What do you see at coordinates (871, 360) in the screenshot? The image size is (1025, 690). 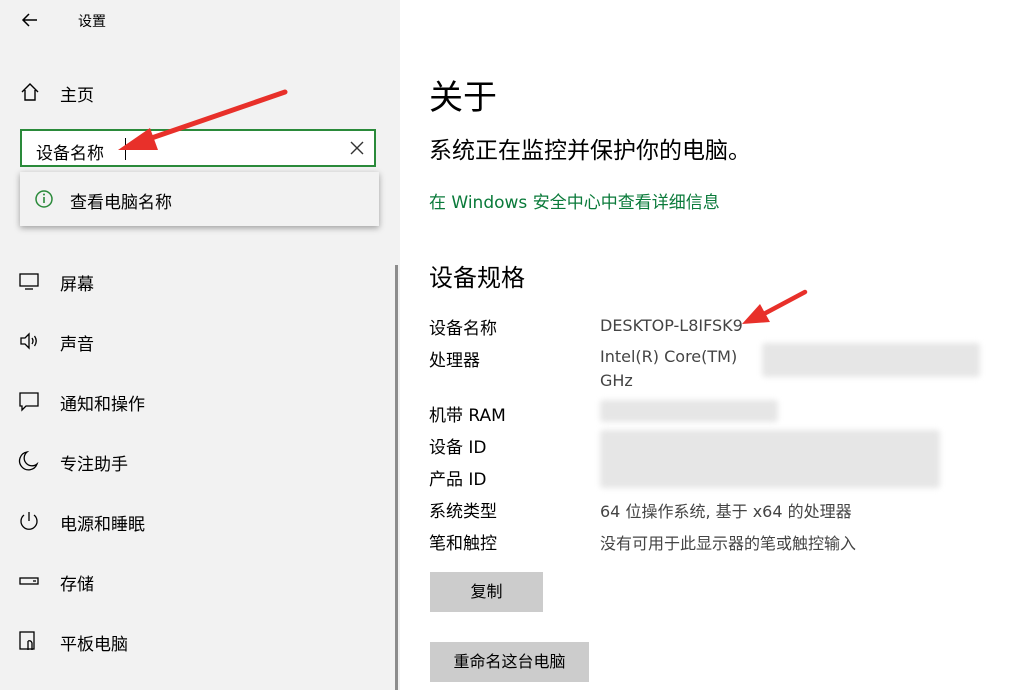 I see `redacted-processor` at bounding box center [871, 360].